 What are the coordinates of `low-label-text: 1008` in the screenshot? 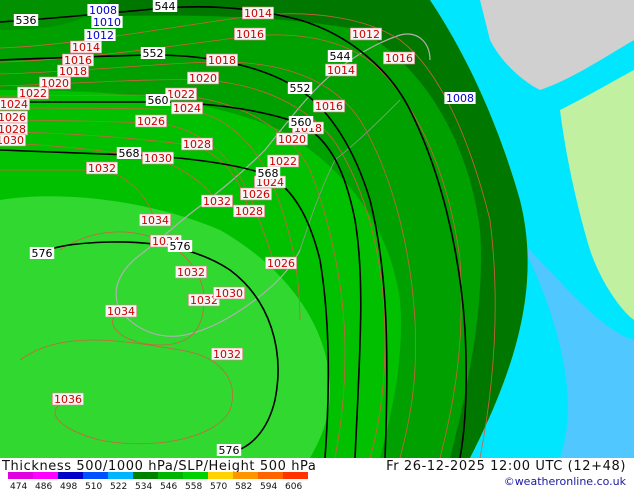 It's located at (460, 98).